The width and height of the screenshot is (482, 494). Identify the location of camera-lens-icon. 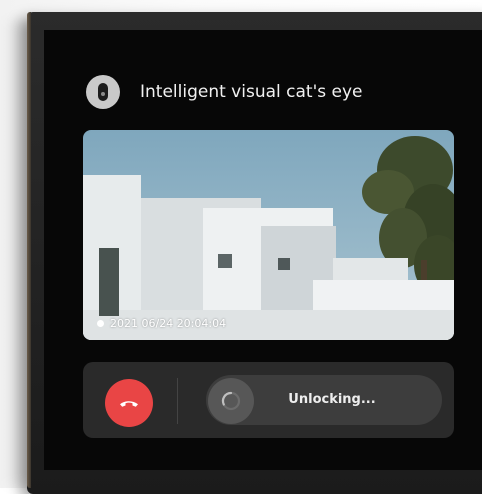
(103, 92).